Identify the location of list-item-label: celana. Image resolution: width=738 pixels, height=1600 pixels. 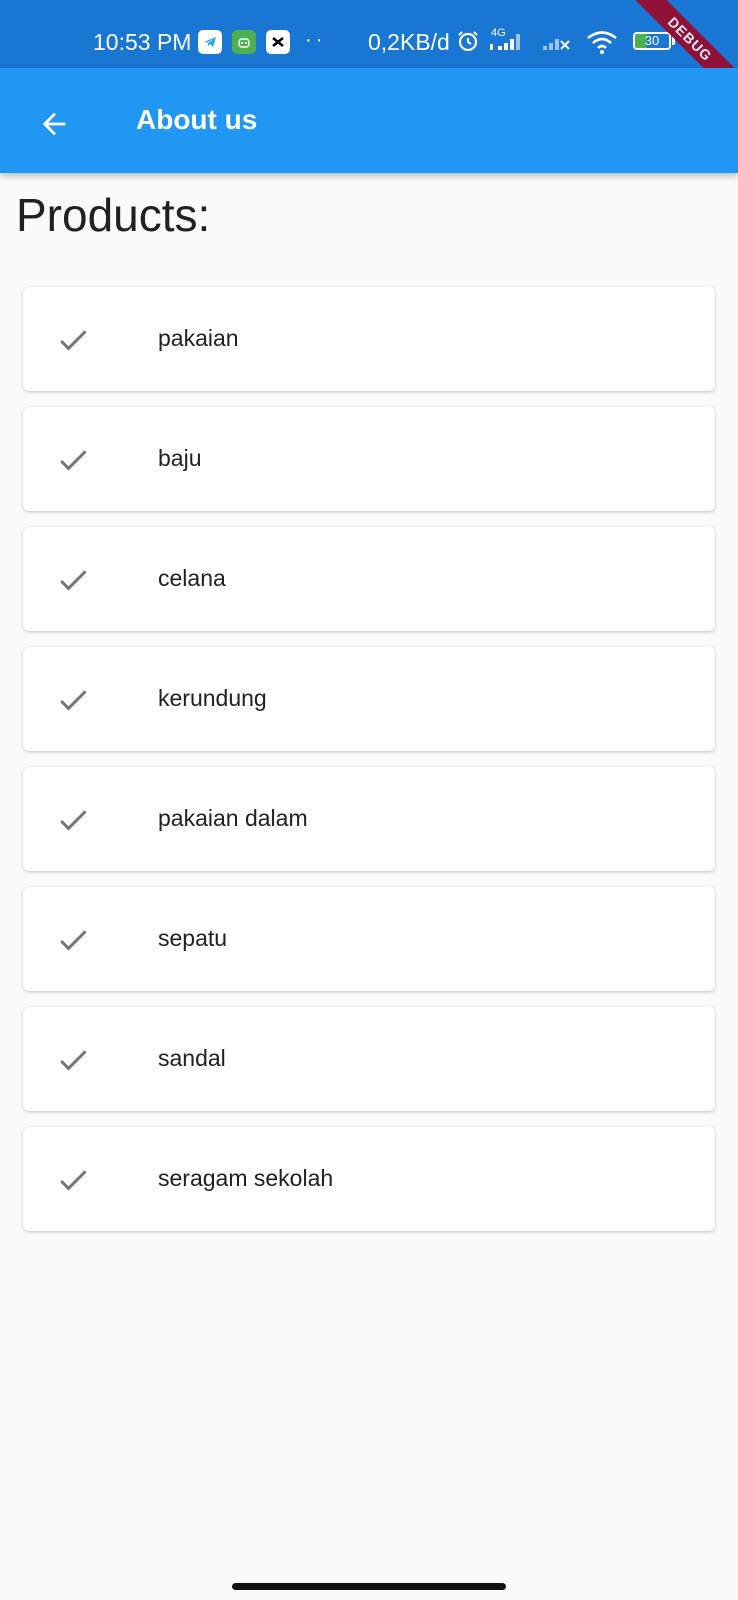
(192, 578).